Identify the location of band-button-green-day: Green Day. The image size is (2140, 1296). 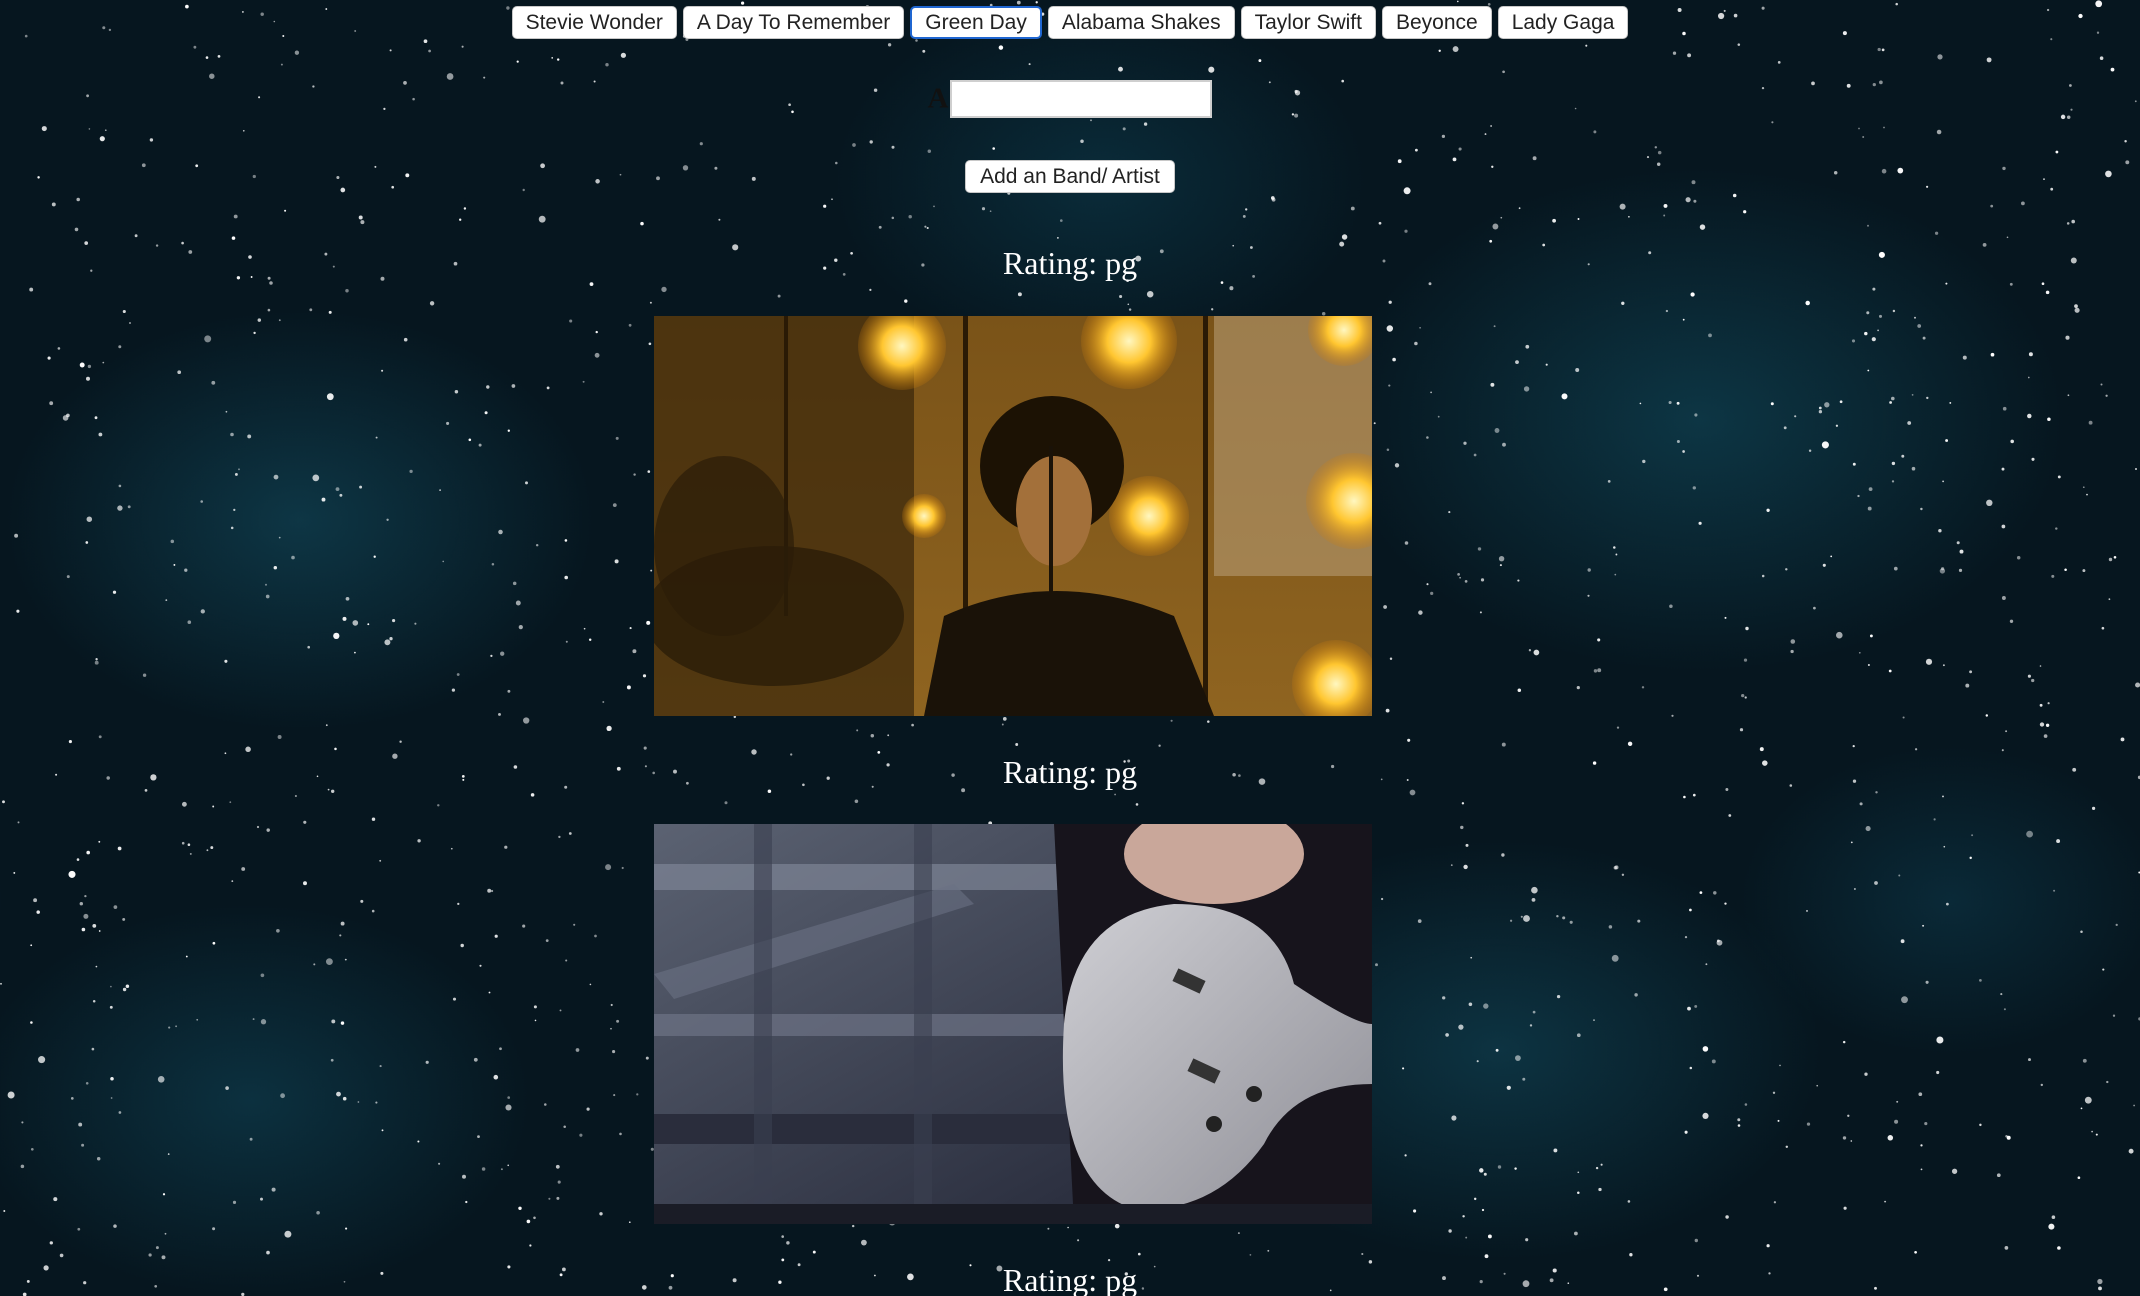
(976, 22).